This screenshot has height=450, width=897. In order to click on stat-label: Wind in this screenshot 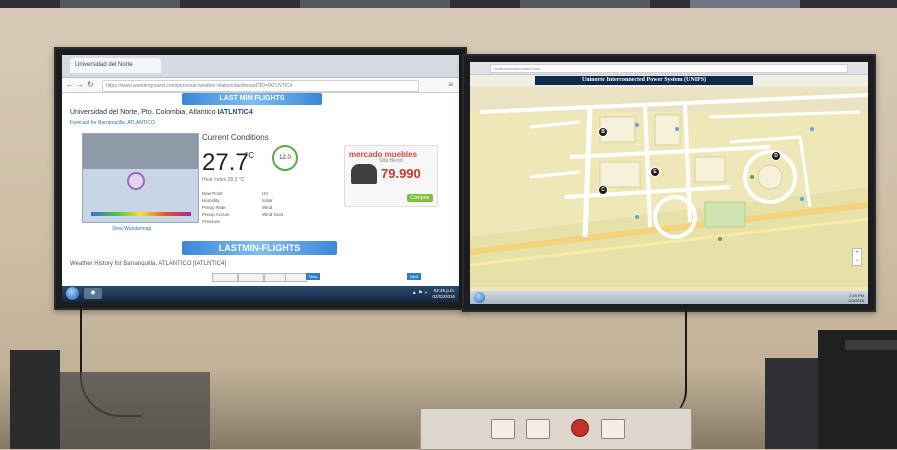, I will do `click(267, 207)`.